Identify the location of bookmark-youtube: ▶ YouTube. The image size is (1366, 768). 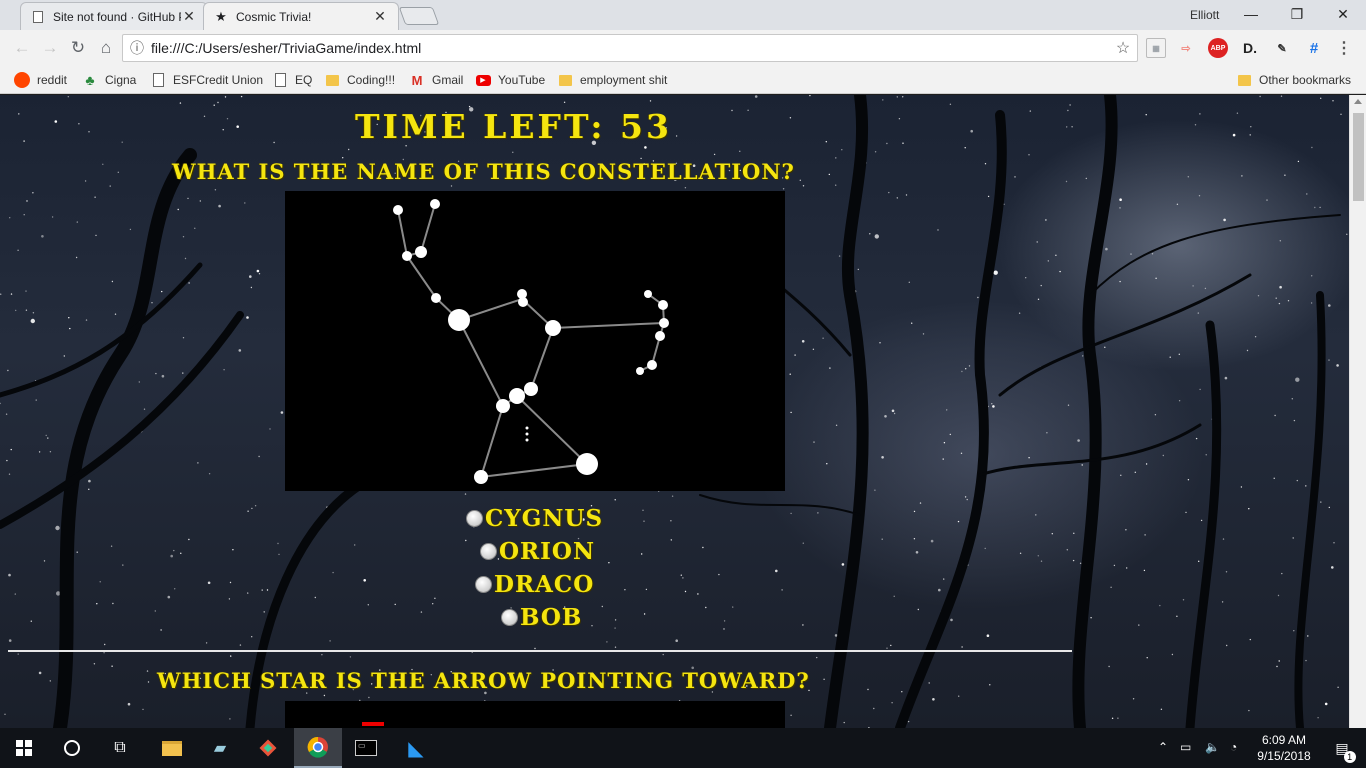
(510, 80).